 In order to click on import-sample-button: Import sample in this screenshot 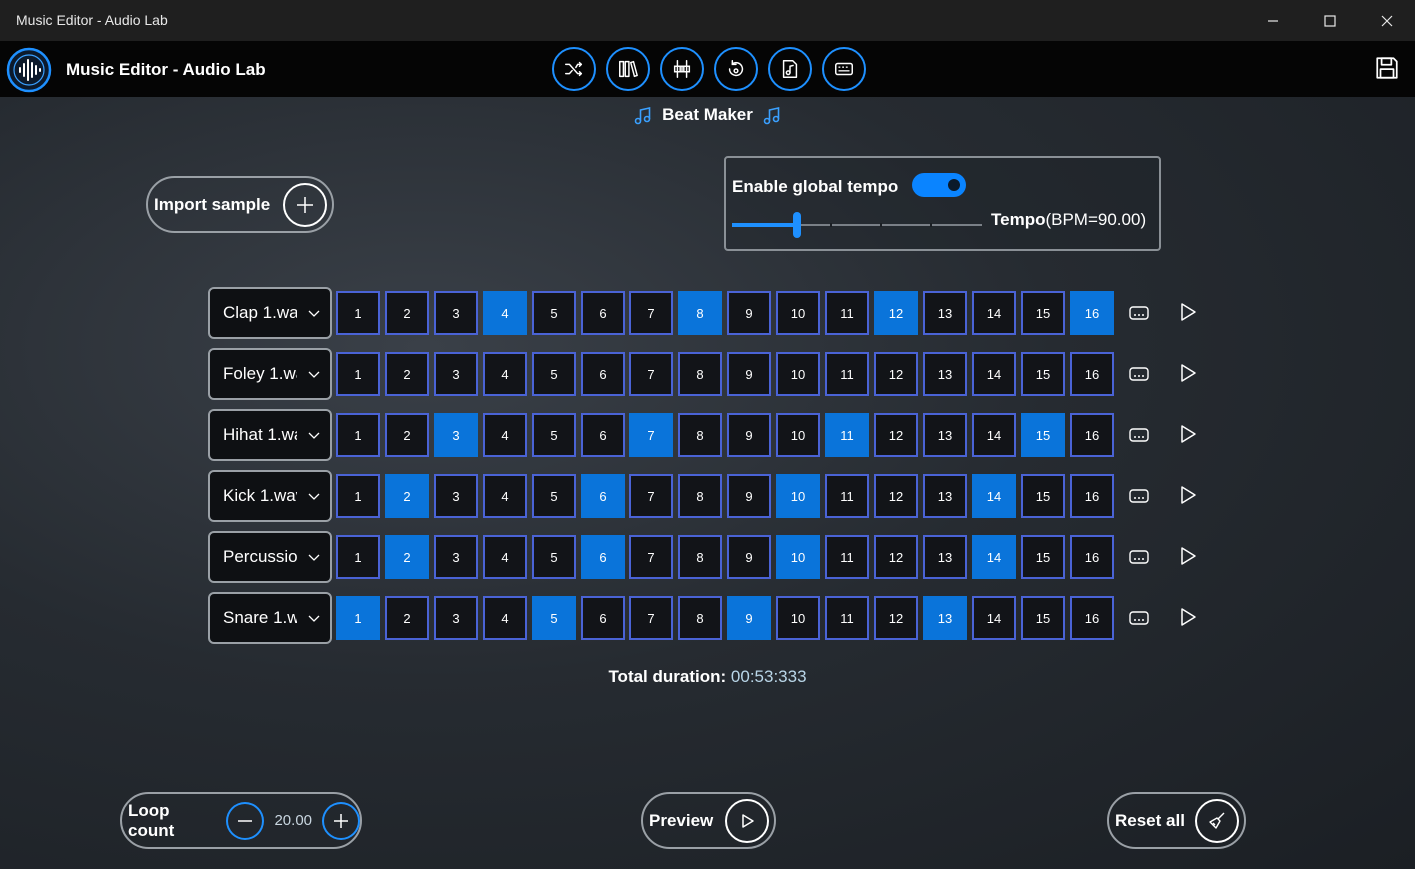, I will do `click(240, 204)`.